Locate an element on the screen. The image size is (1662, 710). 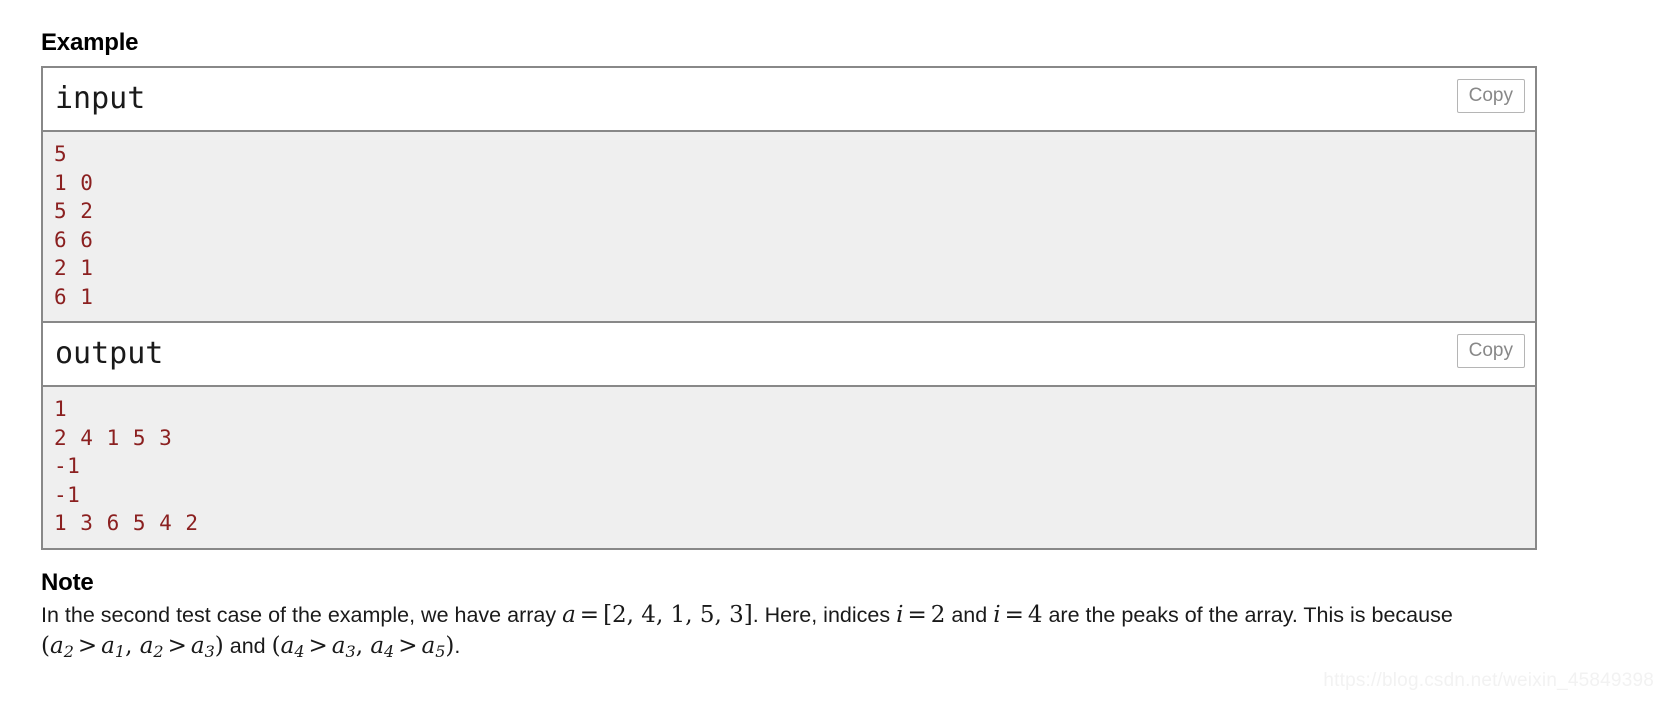
note-index-equation-1: i = 2 is located at coordinates (921, 614).